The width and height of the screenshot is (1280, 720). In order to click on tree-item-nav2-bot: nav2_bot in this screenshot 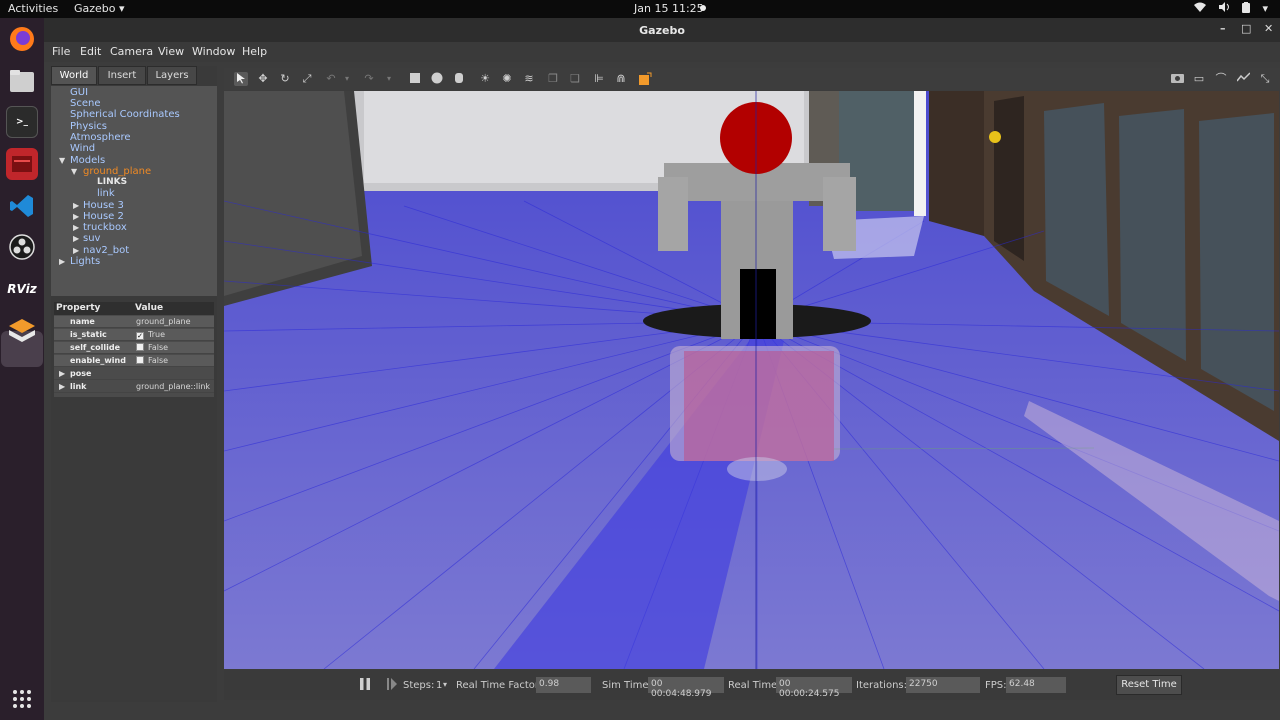, I will do `click(106, 250)`.